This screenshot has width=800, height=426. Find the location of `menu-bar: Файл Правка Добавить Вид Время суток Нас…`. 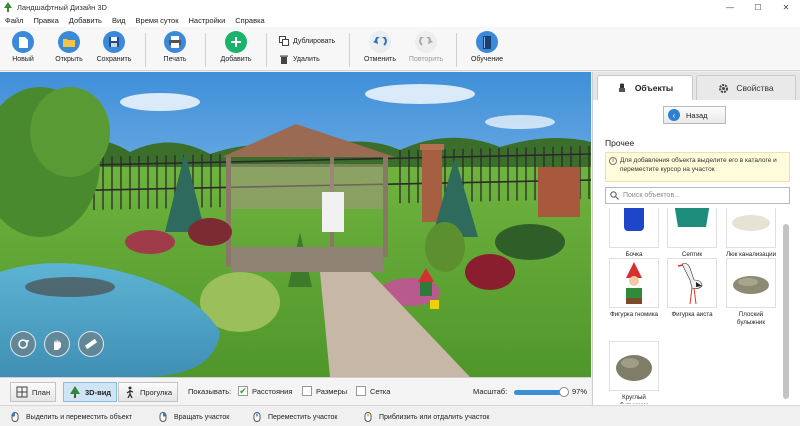

menu-bar: Файл Правка Добавить Вид Время суток Нас… is located at coordinates (400, 20).